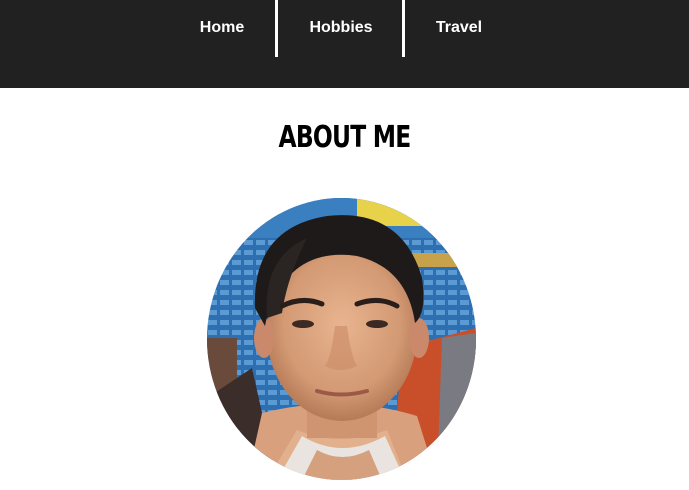 This screenshot has width=689, height=490. Describe the element at coordinates (459, 28) in the screenshot. I see `nav-link-travel: Travel` at that location.